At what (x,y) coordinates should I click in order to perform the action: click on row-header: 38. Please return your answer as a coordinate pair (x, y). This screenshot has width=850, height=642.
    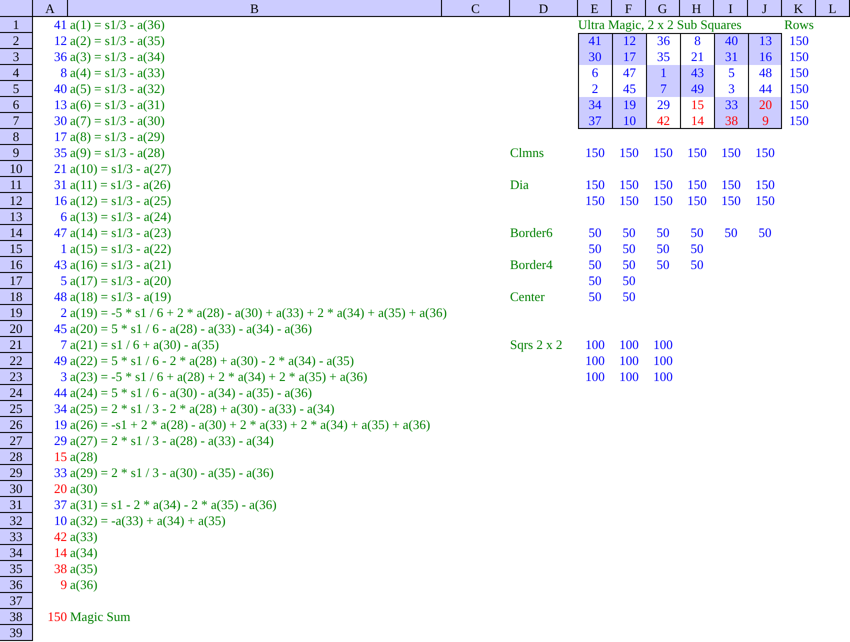
    Looking at the image, I should click on (16, 617).